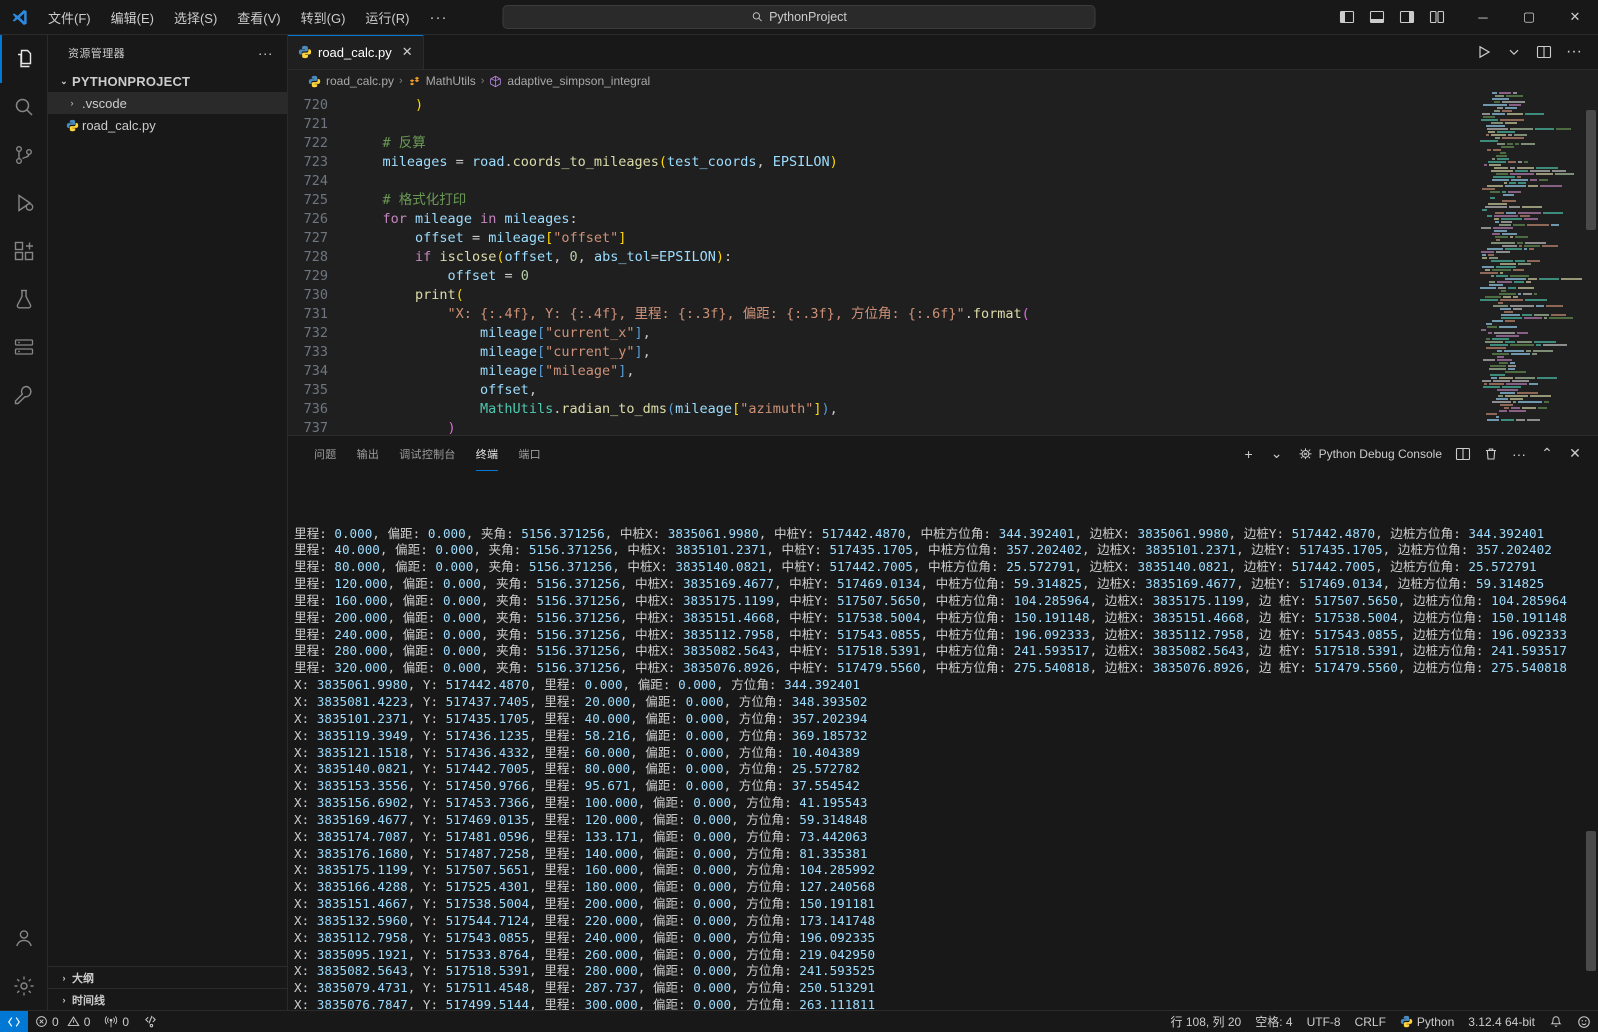 The image size is (1598, 1032). I want to click on chevron-down-icon, so click(1514, 52).